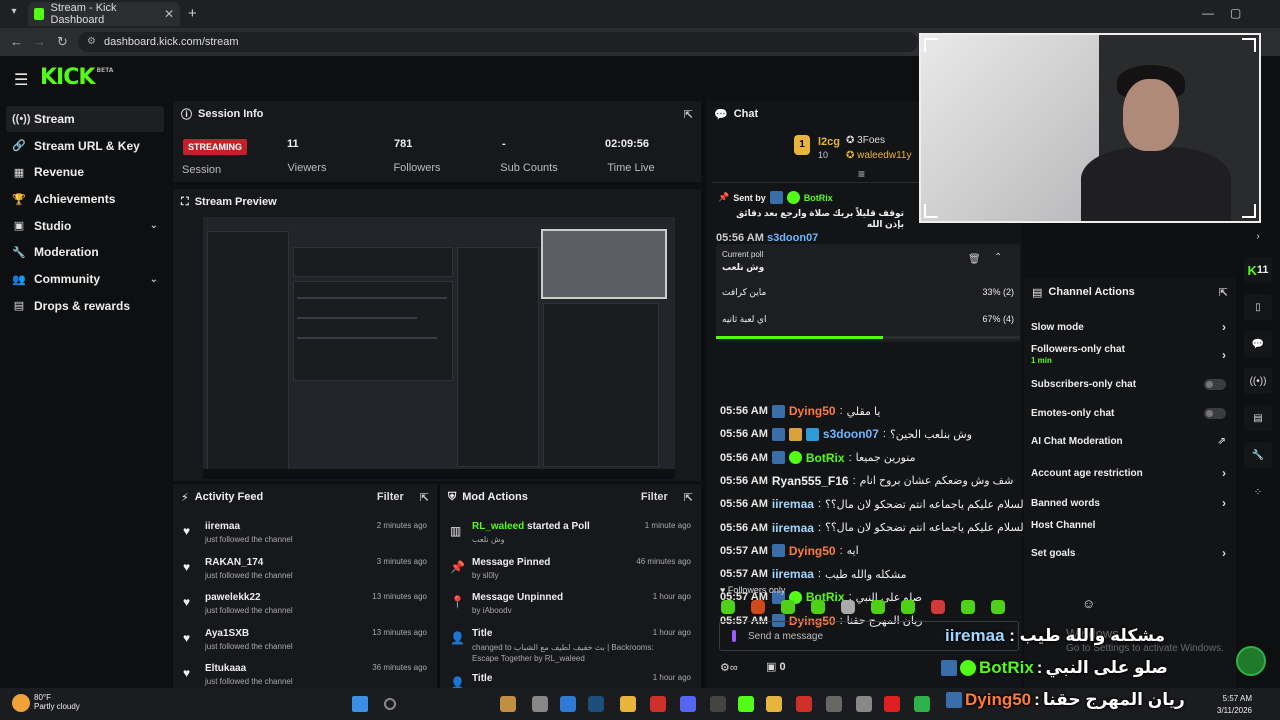 The height and width of the screenshot is (720, 1280). Describe the element at coordinates (1258, 344) in the screenshot. I see `chat-icon: 💬` at that location.